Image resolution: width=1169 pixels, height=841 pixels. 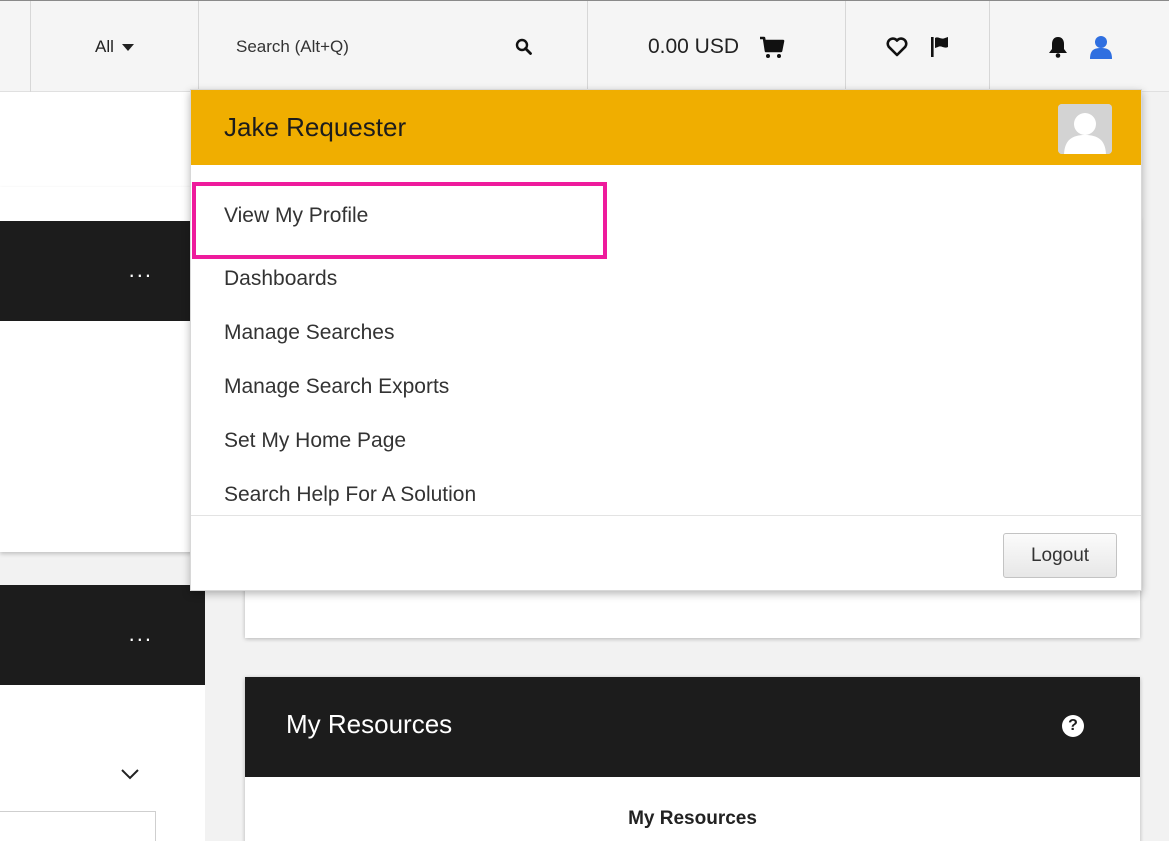 What do you see at coordinates (102, 139) in the screenshot?
I see `left-page-header` at bounding box center [102, 139].